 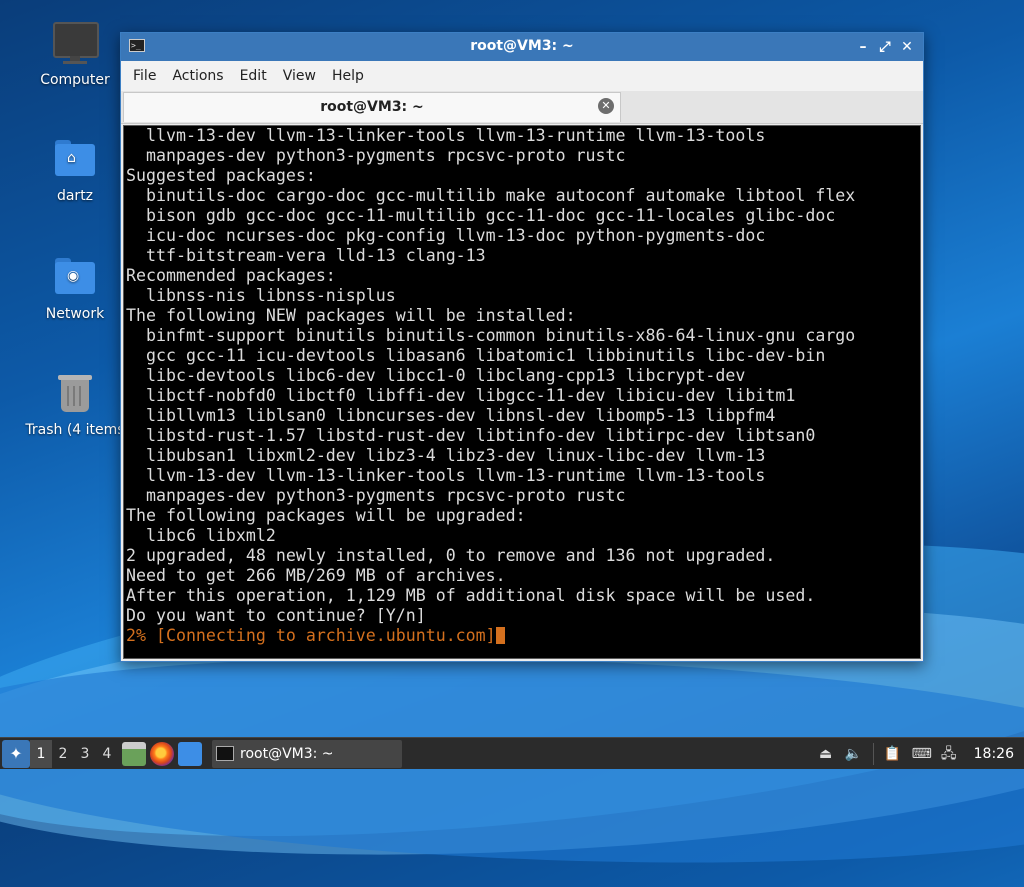 What do you see at coordinates (162, 753) in the screenshot?
I see `firefox-launcher-icon` at bounding box center [162, 753].